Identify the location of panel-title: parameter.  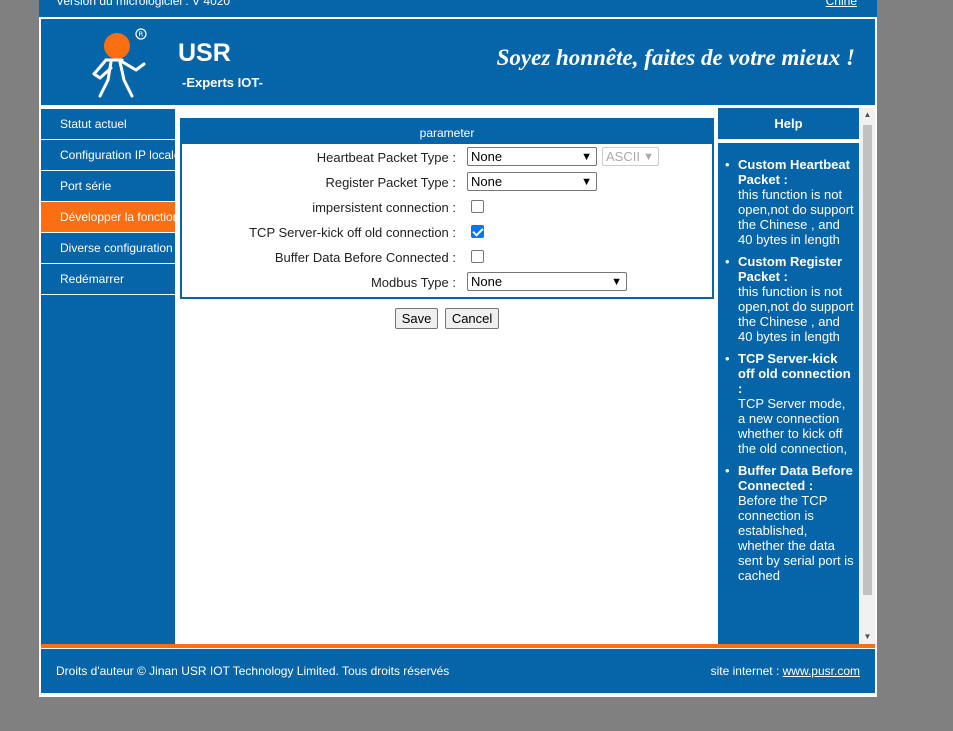
(447, 132).